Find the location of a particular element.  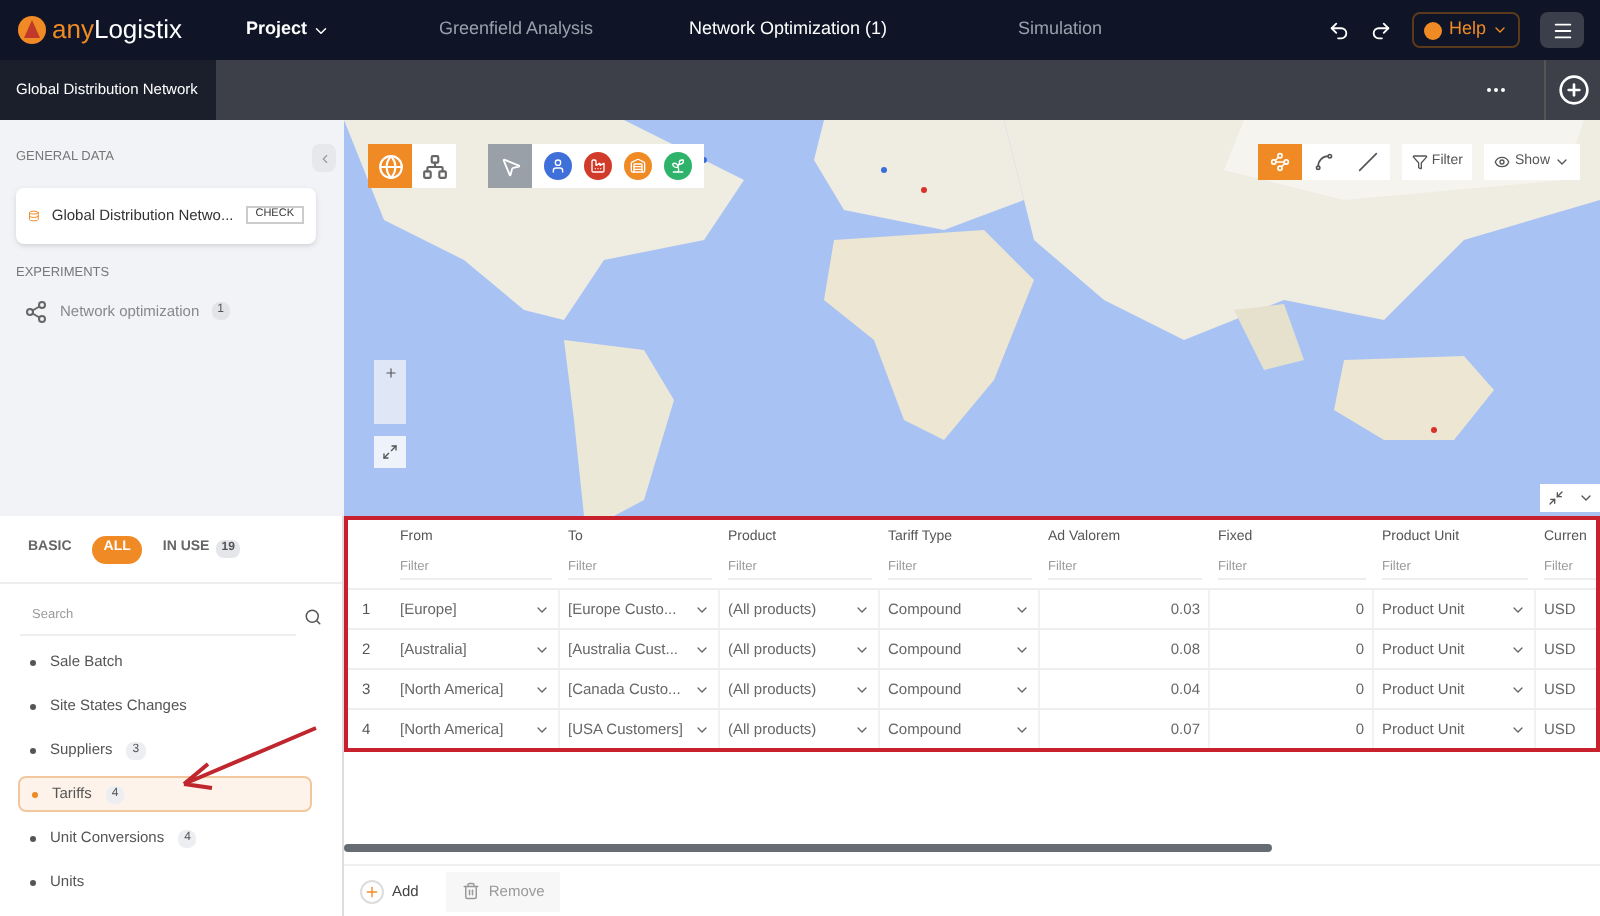

points-icon is located at coordinates (1279, 162).